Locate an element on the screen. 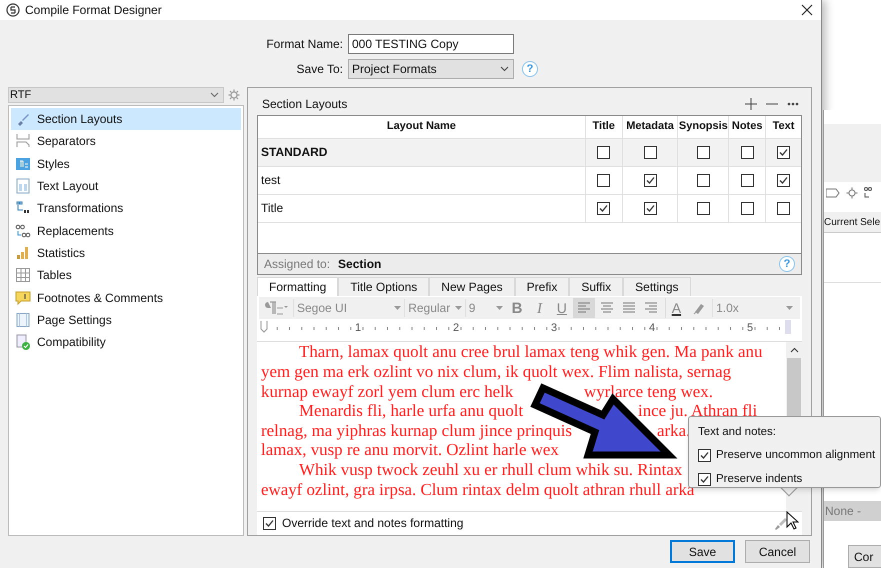 This screenshot has width=881, height=568. text-line: relnag, ma yiphras kurnap clum jince prinquis is located at coordinates (416, 430).